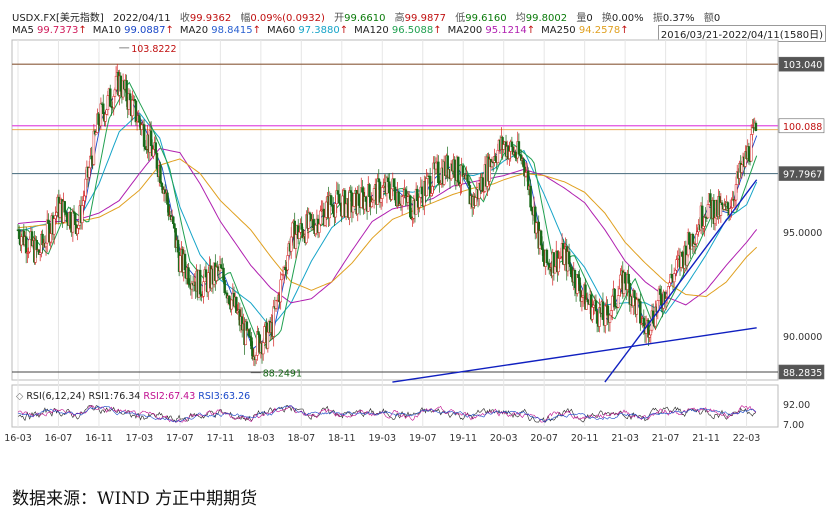 This screenshot has height=523, width=838. Describe the element at coordinates (585, 438) in the screenshot. I see `x-tick-label: 20-11` at that location.